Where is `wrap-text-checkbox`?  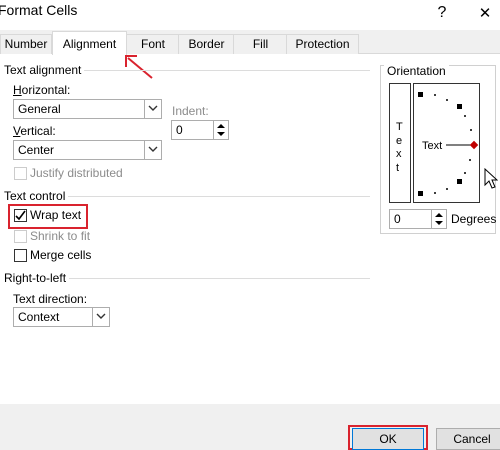 wrap-text-checkbox is located at coordinates (20, 215).